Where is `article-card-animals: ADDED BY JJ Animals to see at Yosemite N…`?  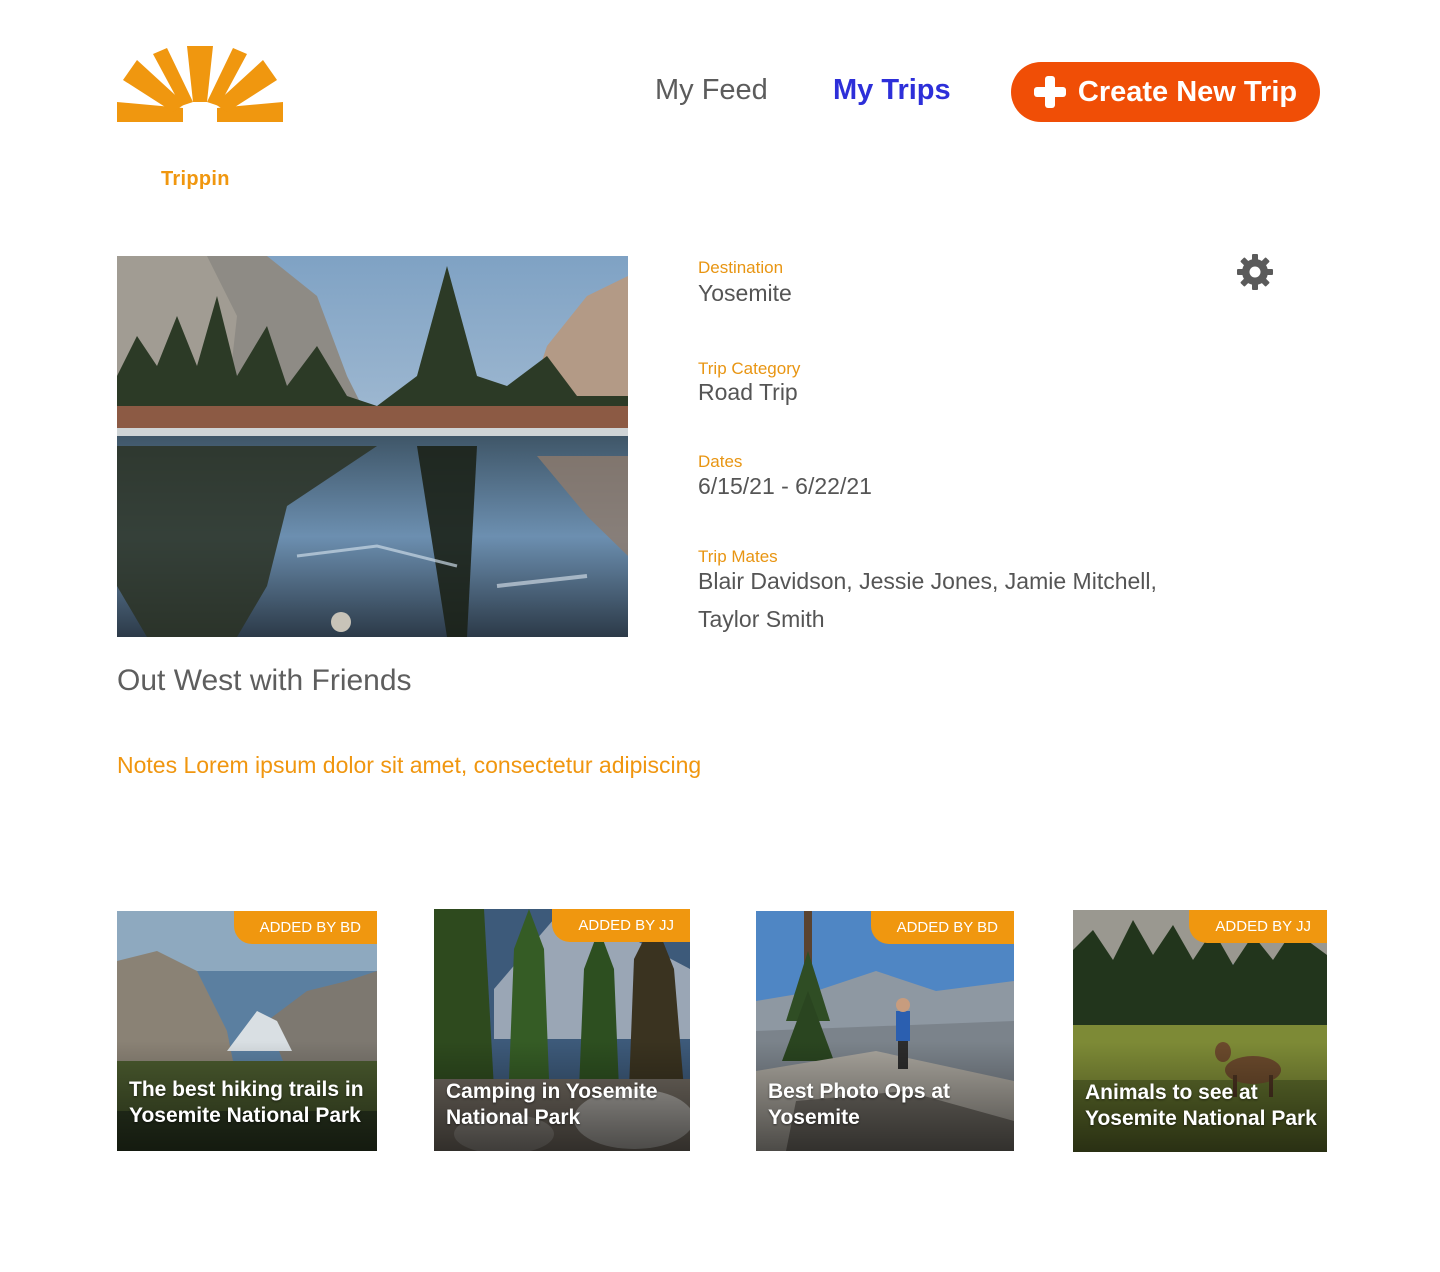 article-card-animals: ADDED BY JJ Animals to see at Yosemite N… is located at coordinates (1200, 1031).